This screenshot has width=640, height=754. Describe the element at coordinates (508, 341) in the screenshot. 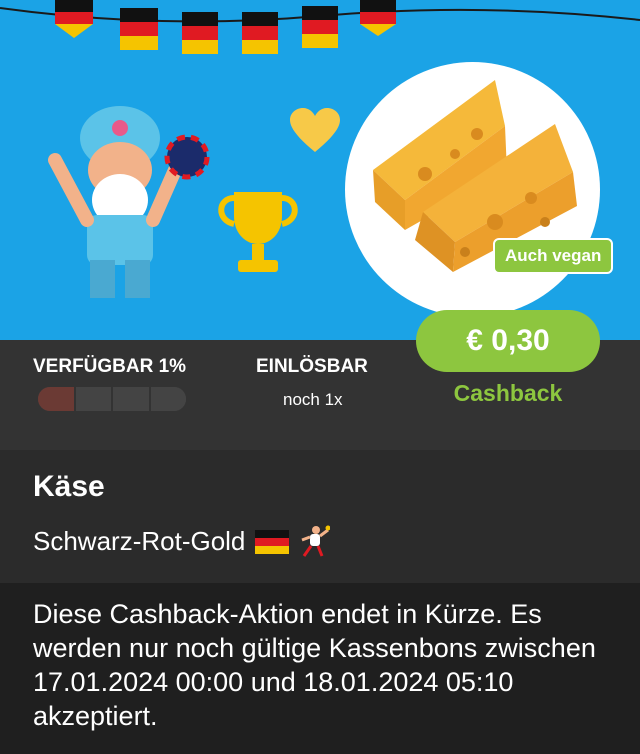

I see `cashback-amount-badge: € 0,30` at that location.